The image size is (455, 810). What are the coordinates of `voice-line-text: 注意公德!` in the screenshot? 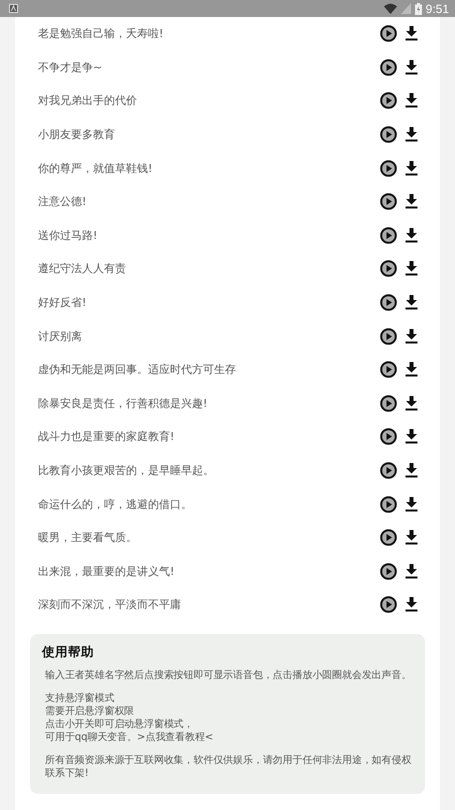 It's located at (209, 202).